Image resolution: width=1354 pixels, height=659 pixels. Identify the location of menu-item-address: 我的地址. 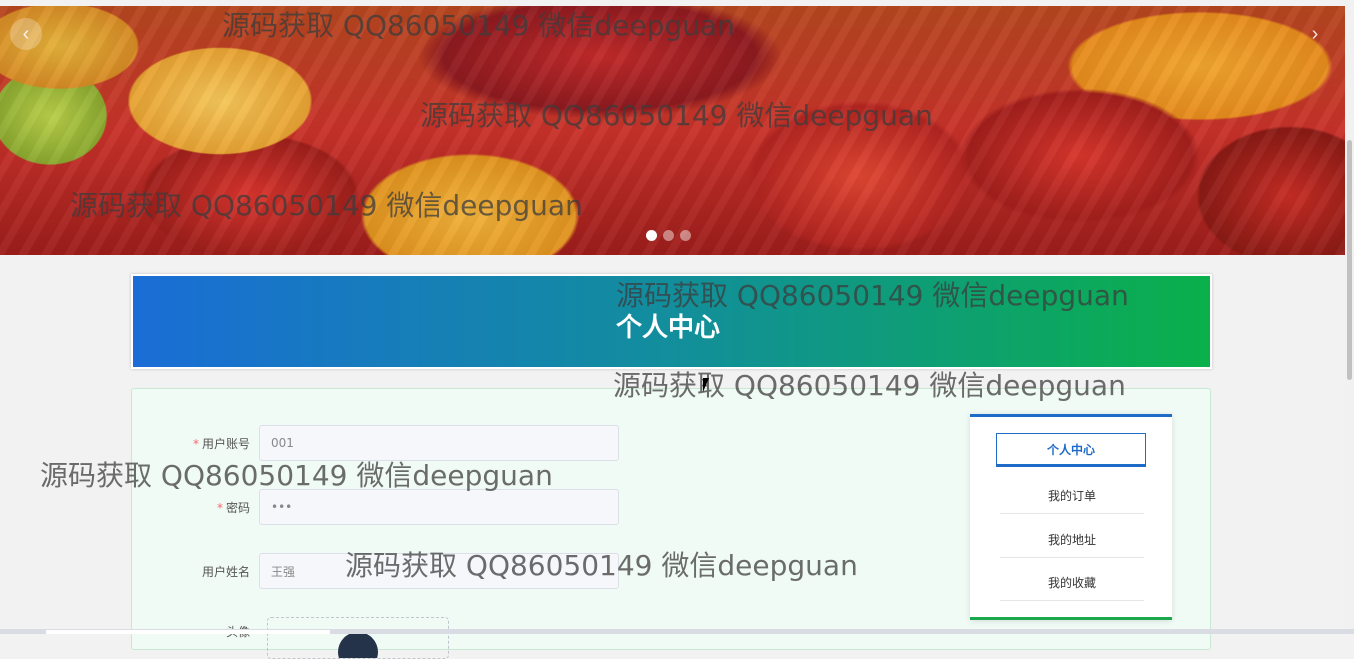
(1072, 539).